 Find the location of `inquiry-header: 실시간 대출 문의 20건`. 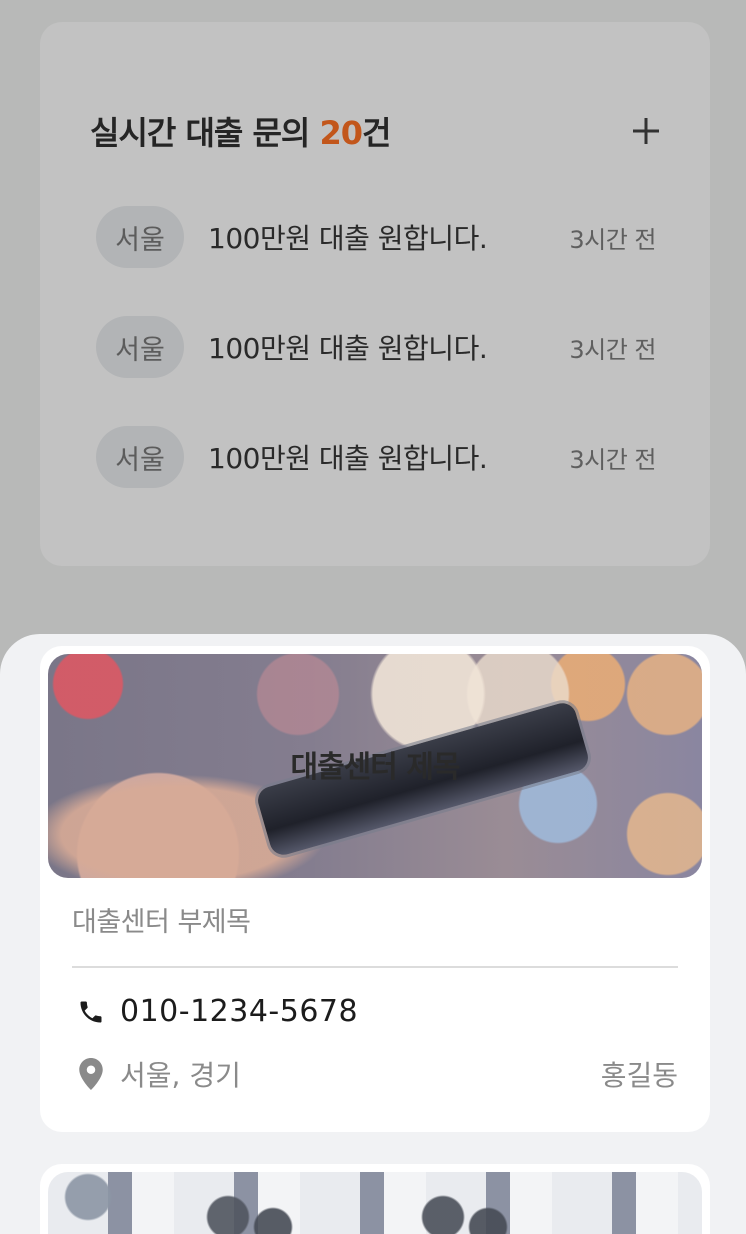

inquiry-header: 실시간 대출 문의 20건 is located at coordinates (378, 131).